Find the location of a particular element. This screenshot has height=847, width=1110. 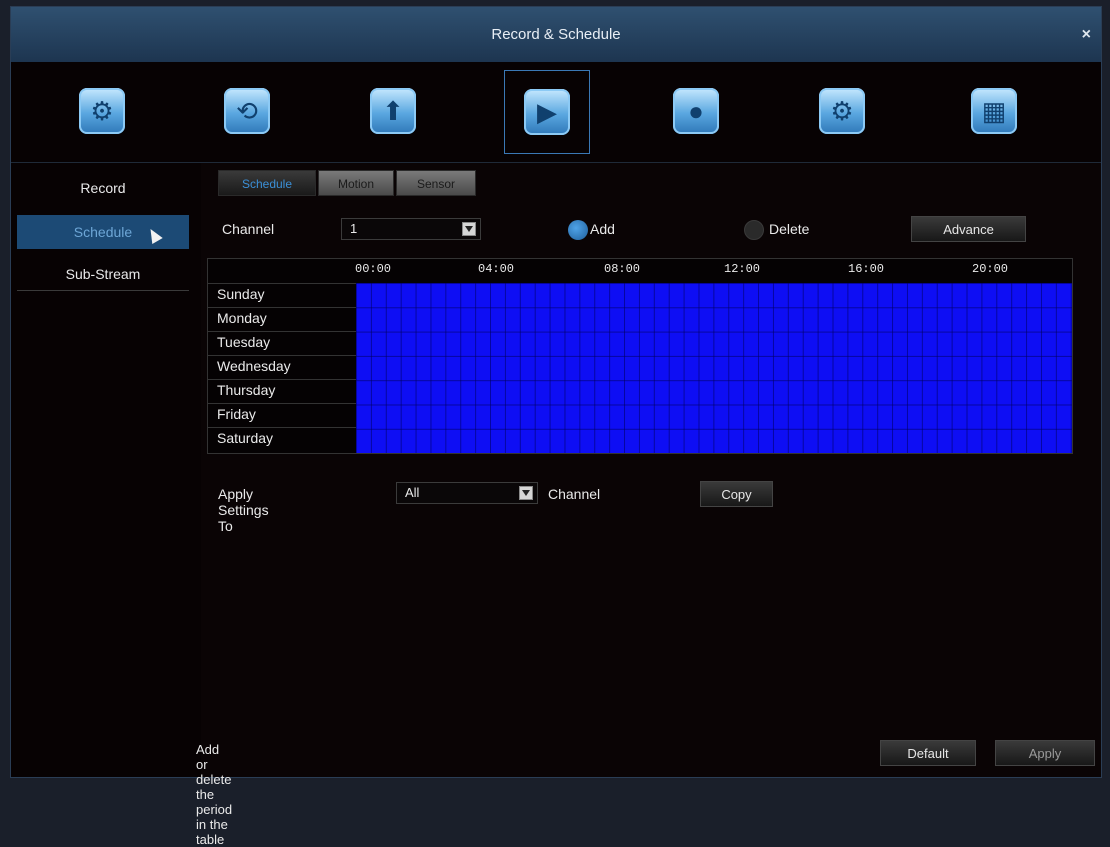

toolbar-record: ▶ is located at coordinates (547, 112).